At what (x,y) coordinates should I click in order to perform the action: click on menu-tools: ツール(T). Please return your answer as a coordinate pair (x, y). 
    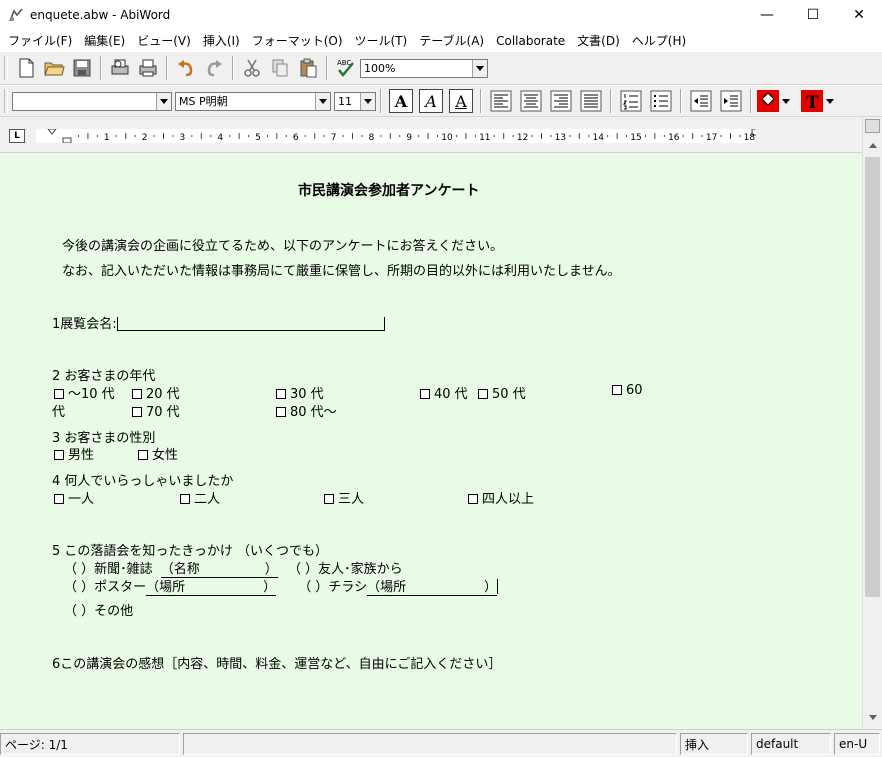
    Looking at the image, I should click on (381, 40).